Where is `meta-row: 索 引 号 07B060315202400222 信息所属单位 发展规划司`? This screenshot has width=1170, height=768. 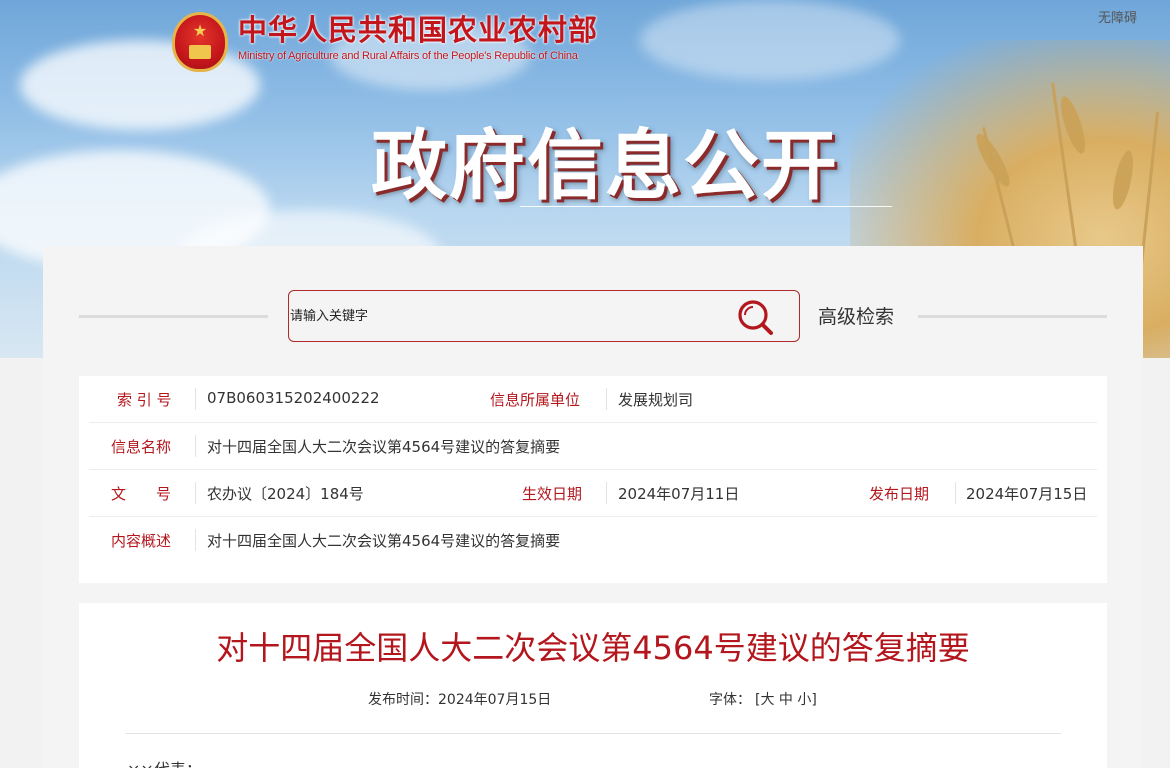 meta-row: 索 引 号 07B060315202400222 信息所属单位 发展规划司 is located at coordinates (593, 399).